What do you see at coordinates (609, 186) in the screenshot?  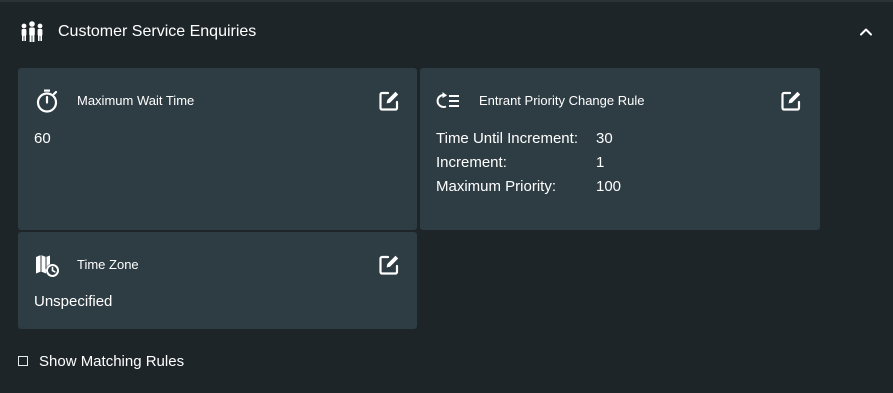 I see `maximum-priority-value: 100` at bounding box center [609, 186].